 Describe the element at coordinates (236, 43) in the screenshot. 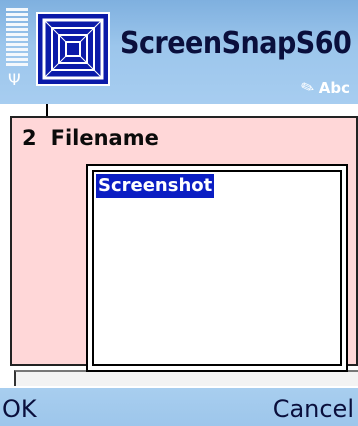

I see `app-title: ScreenSnapS60` at that location.